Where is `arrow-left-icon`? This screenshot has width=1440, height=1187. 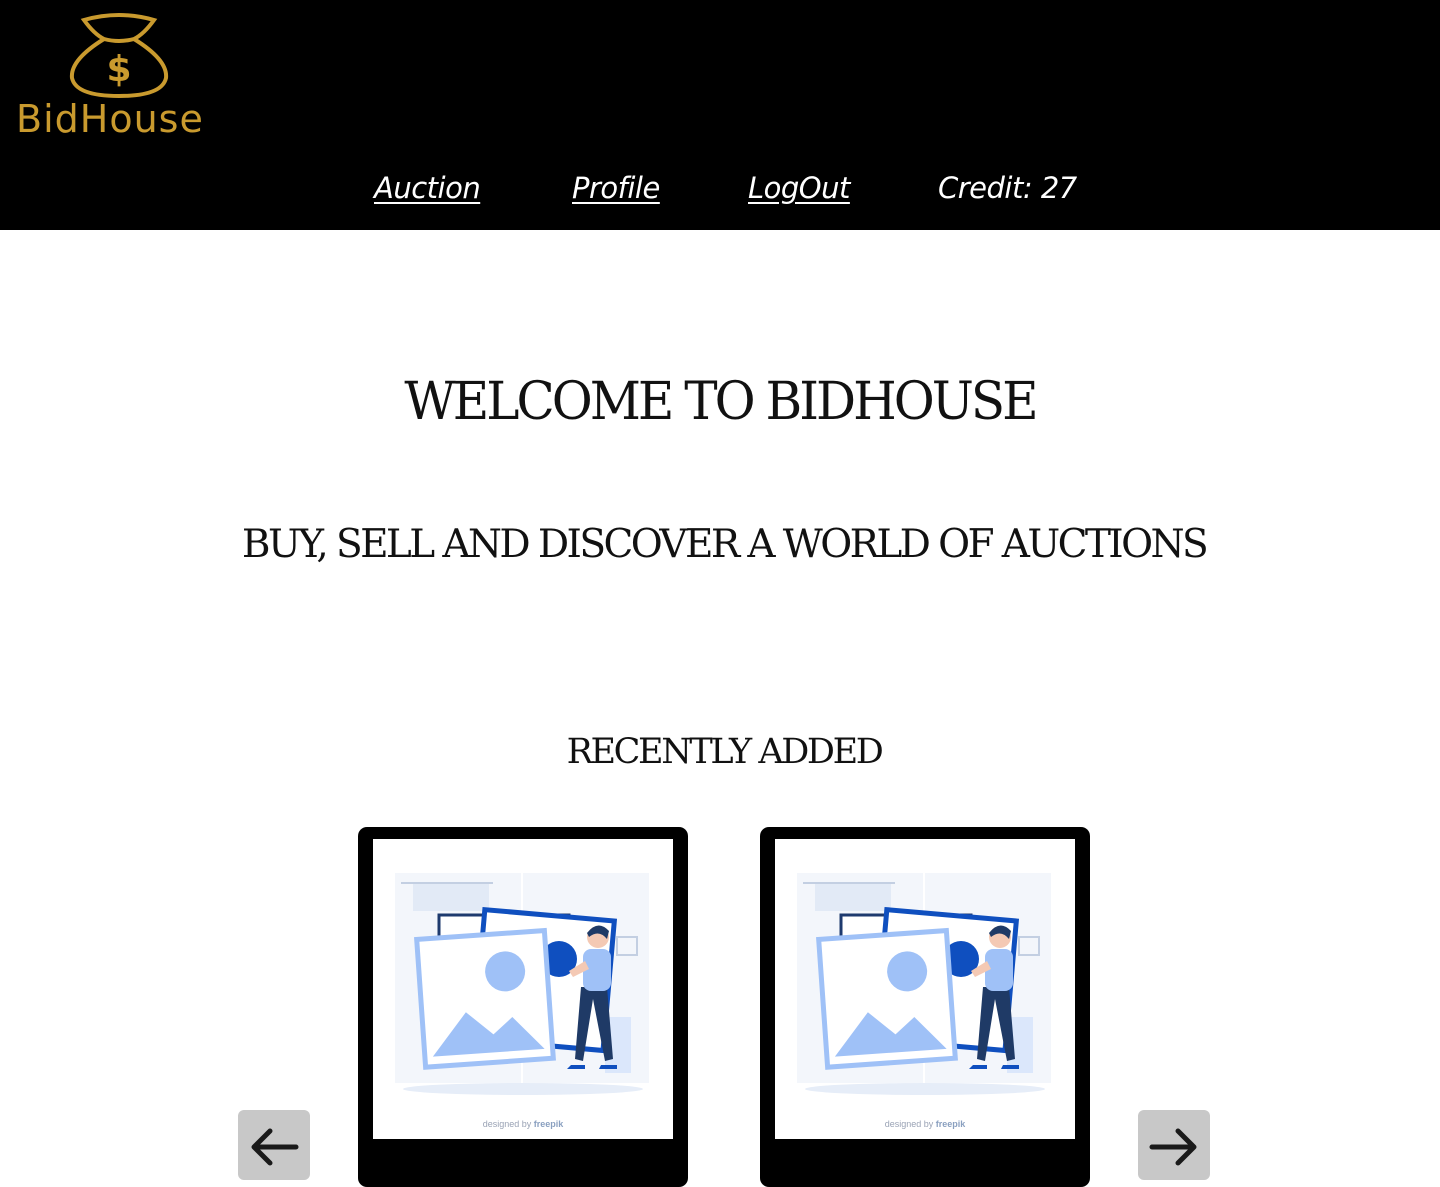
arrow-left-icon is located at coordinates (275, 1147).